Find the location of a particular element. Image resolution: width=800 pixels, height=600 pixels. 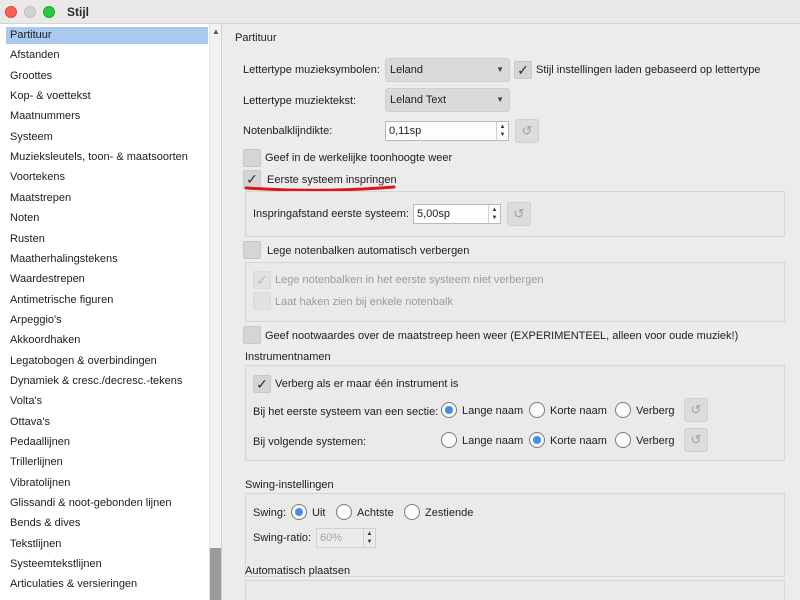

first-system-hide-label: Verberg is located at coordinates (655, 411).